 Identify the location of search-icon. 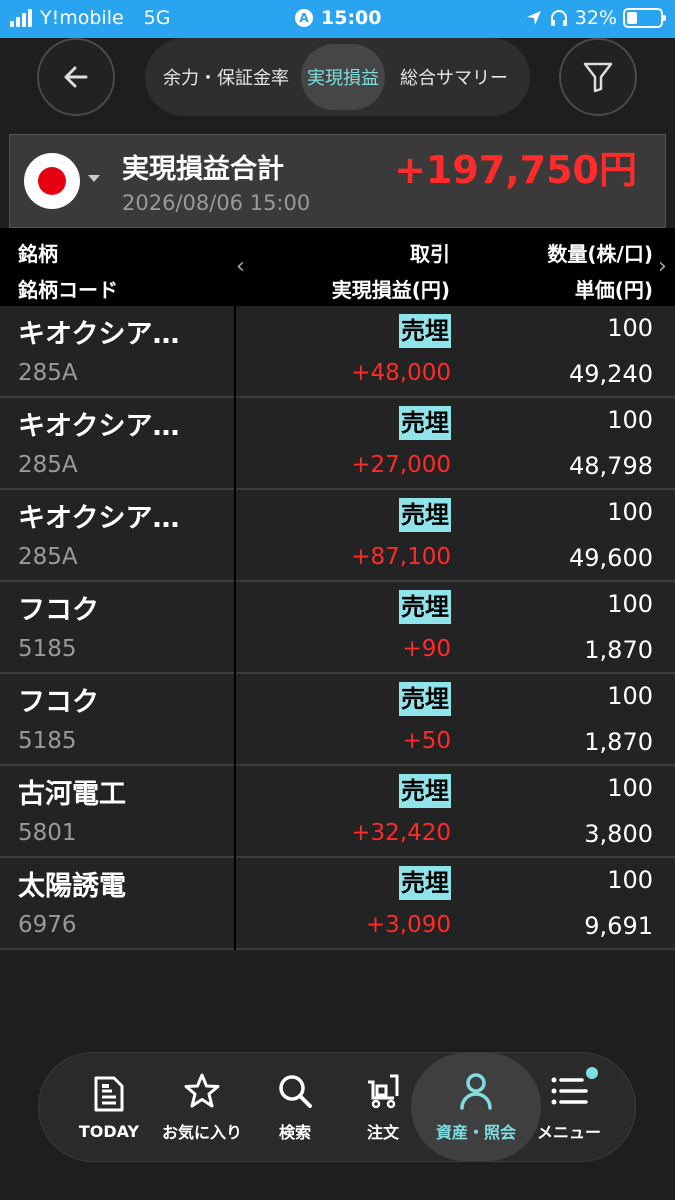
(295, 1091).